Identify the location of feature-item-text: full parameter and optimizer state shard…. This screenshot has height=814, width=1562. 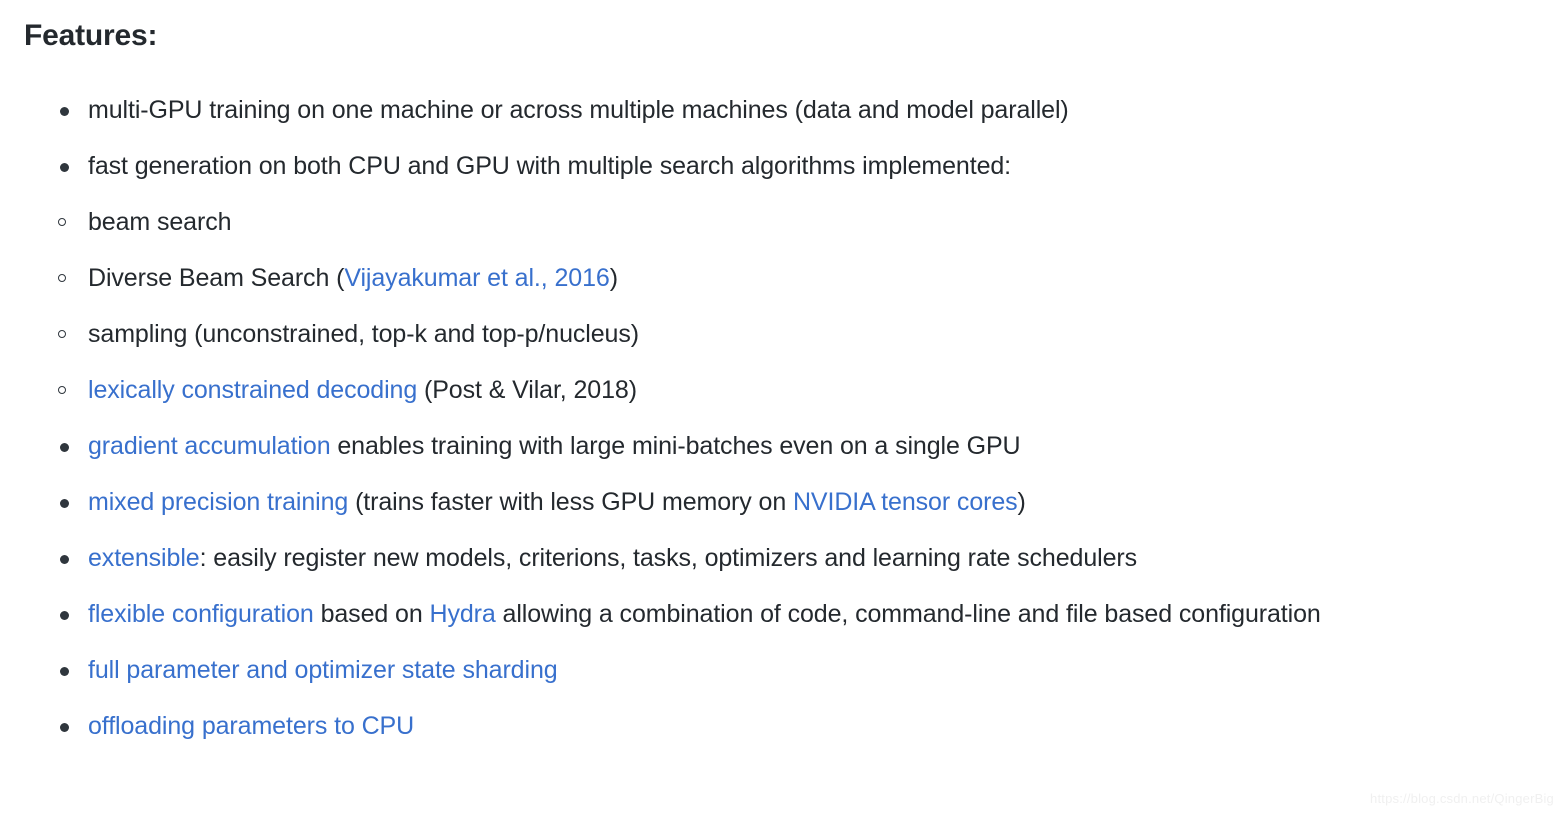
(323, 670).